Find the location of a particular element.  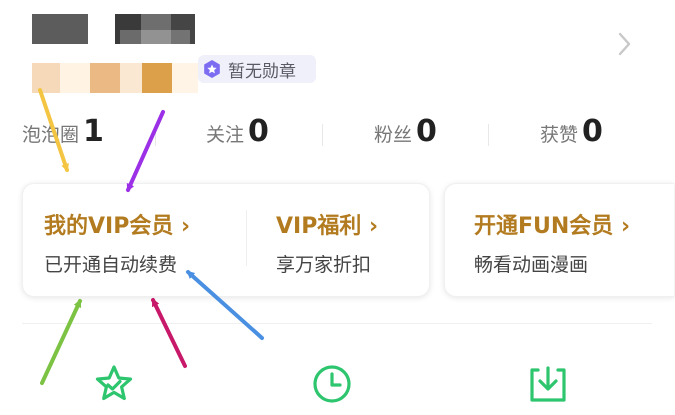

star-icon is located at coordinates (114, 384).